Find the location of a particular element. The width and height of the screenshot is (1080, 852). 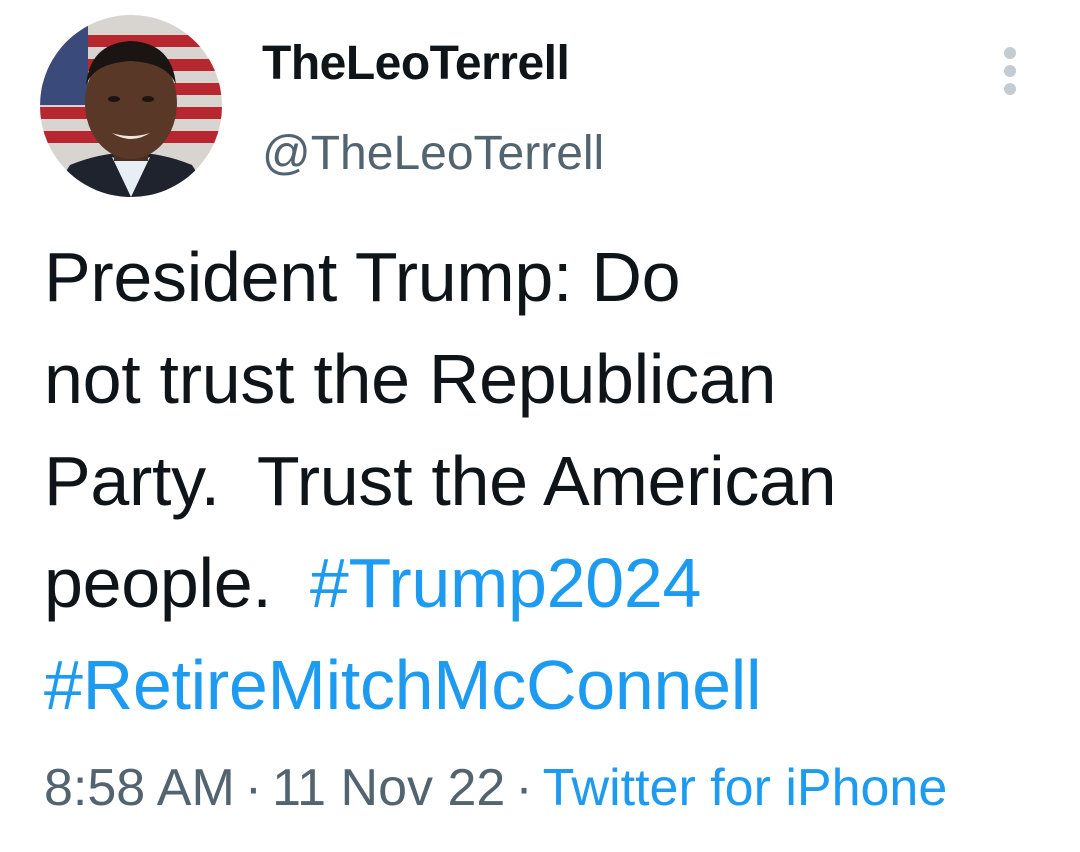

tweet-line: #RetireMitchMcConnell is located at coordinates (544, 685).